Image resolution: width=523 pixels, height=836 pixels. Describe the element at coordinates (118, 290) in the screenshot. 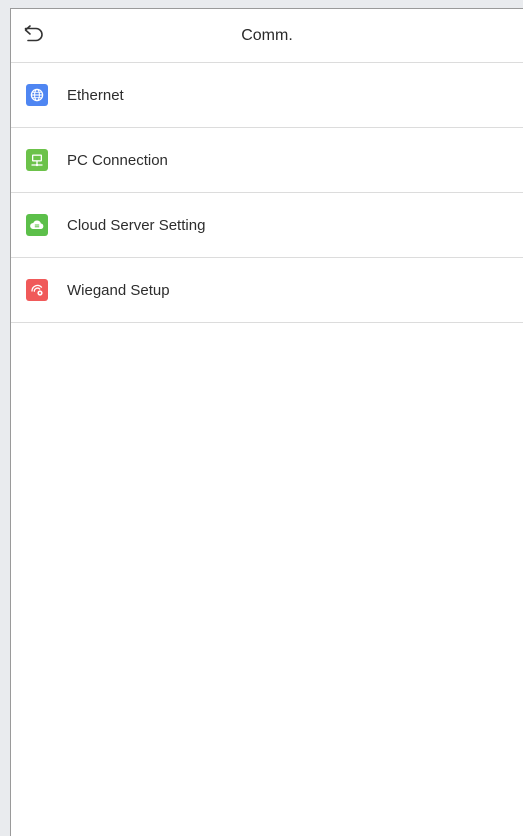

I see `menu-item-label: Wiegand Setup` at that location.